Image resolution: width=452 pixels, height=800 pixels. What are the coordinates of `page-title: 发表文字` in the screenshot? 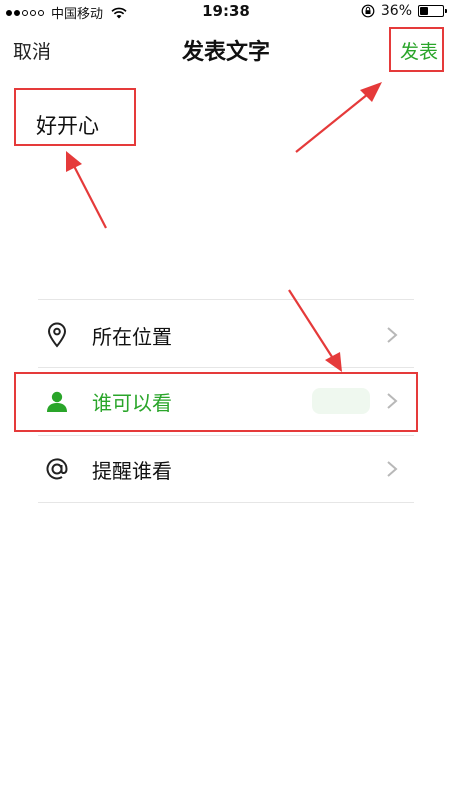 It's located at (225, 52).